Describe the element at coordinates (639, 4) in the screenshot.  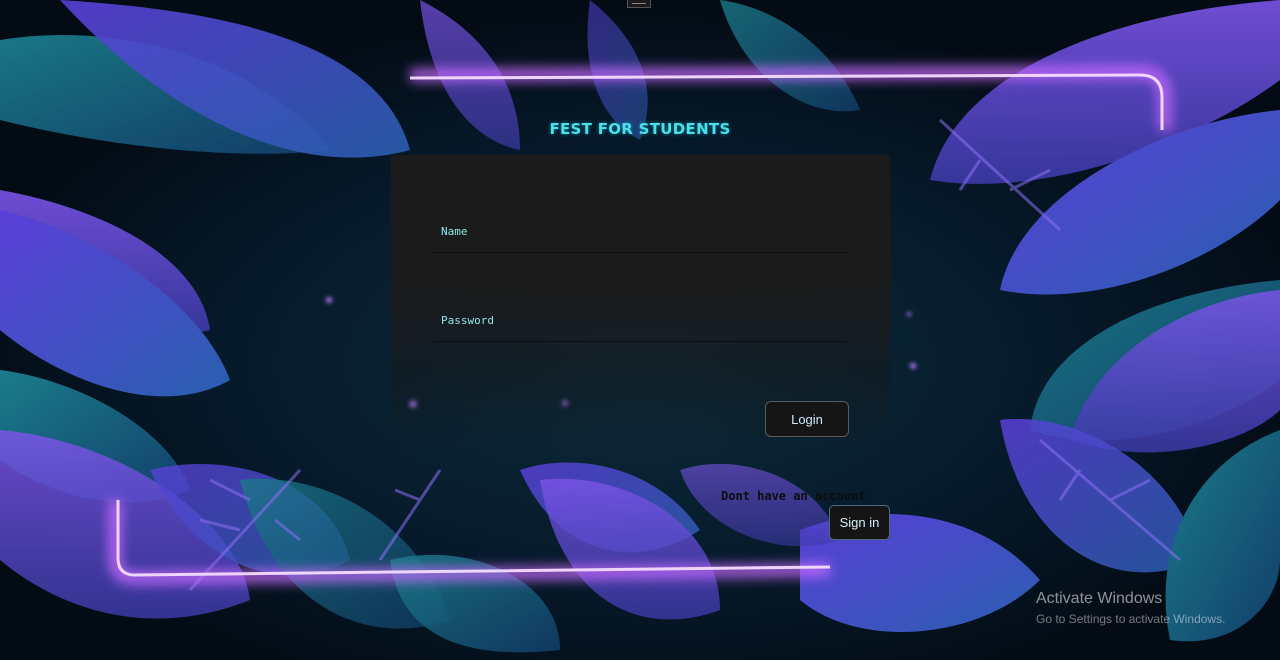
I see `top-drag-handle` at that location.